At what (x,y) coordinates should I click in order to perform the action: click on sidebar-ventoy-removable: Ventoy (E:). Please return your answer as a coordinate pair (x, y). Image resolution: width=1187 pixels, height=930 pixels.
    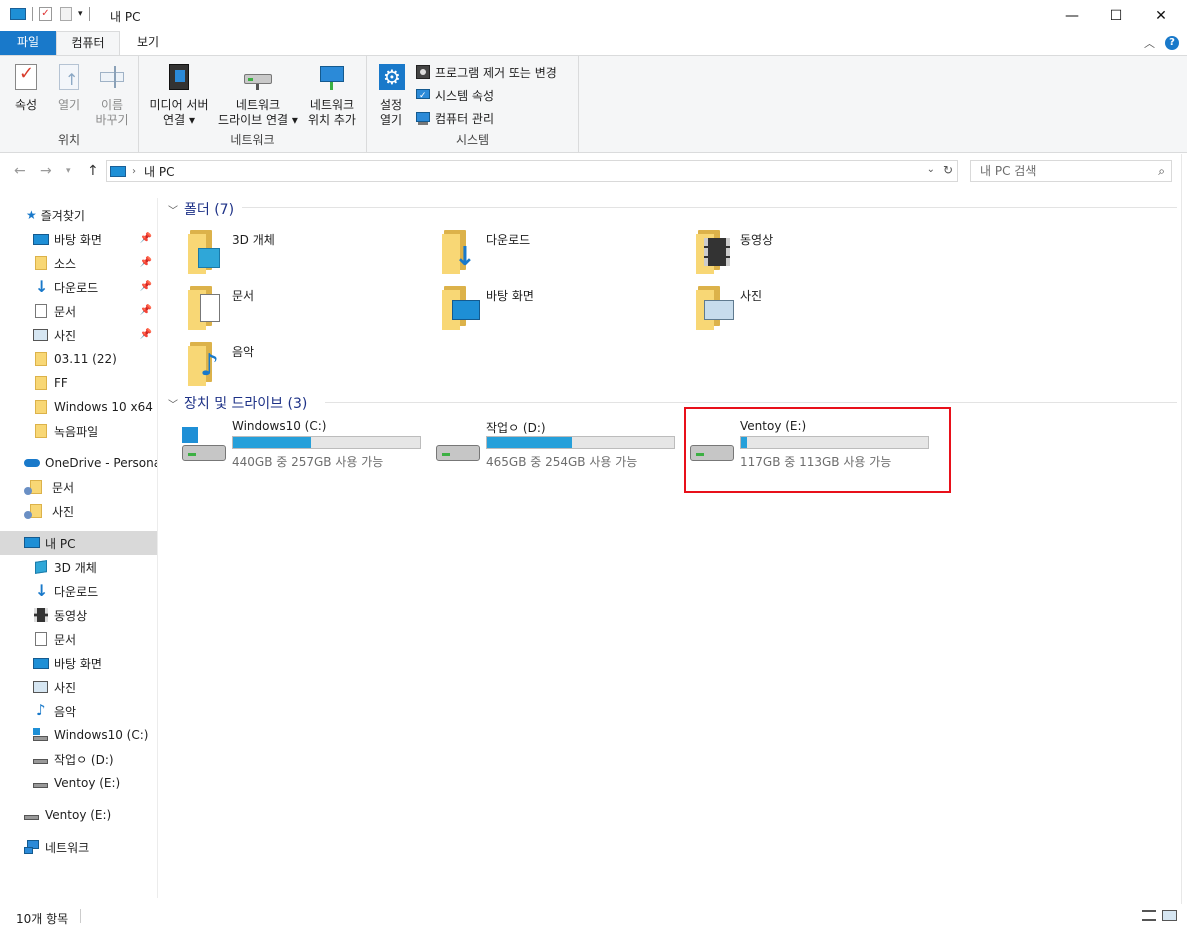
    Looking at the image, I should click on (78, 815).